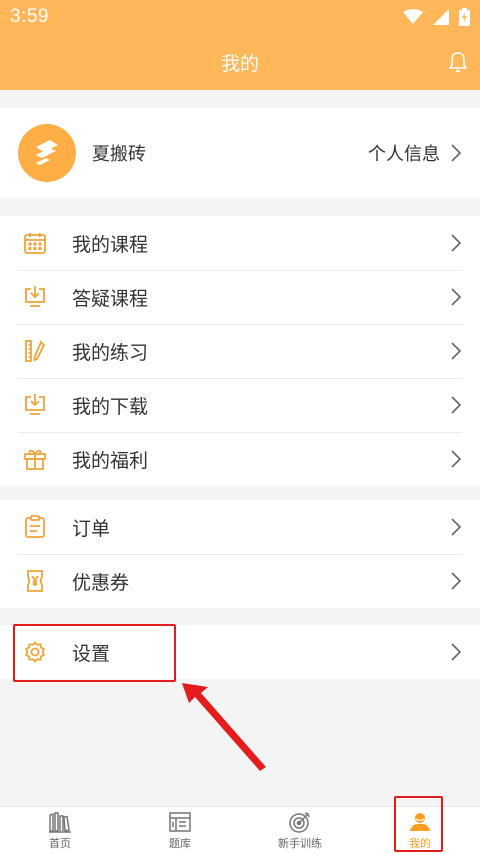 The height and width of the screenshot is (854, 480). I want to click on menu-item-my-benefits: 我的福利, so click(240, 459).